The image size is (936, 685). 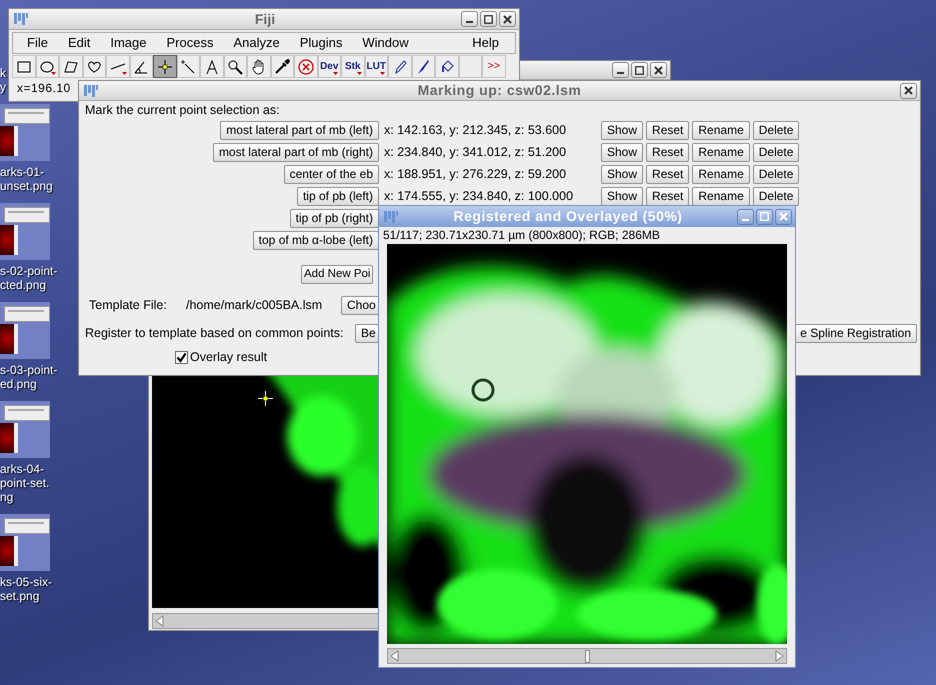 What do you see at coordinates (70, 66) in the screenshot?
I see `polygon-tool` at bounding box center [70, 66].